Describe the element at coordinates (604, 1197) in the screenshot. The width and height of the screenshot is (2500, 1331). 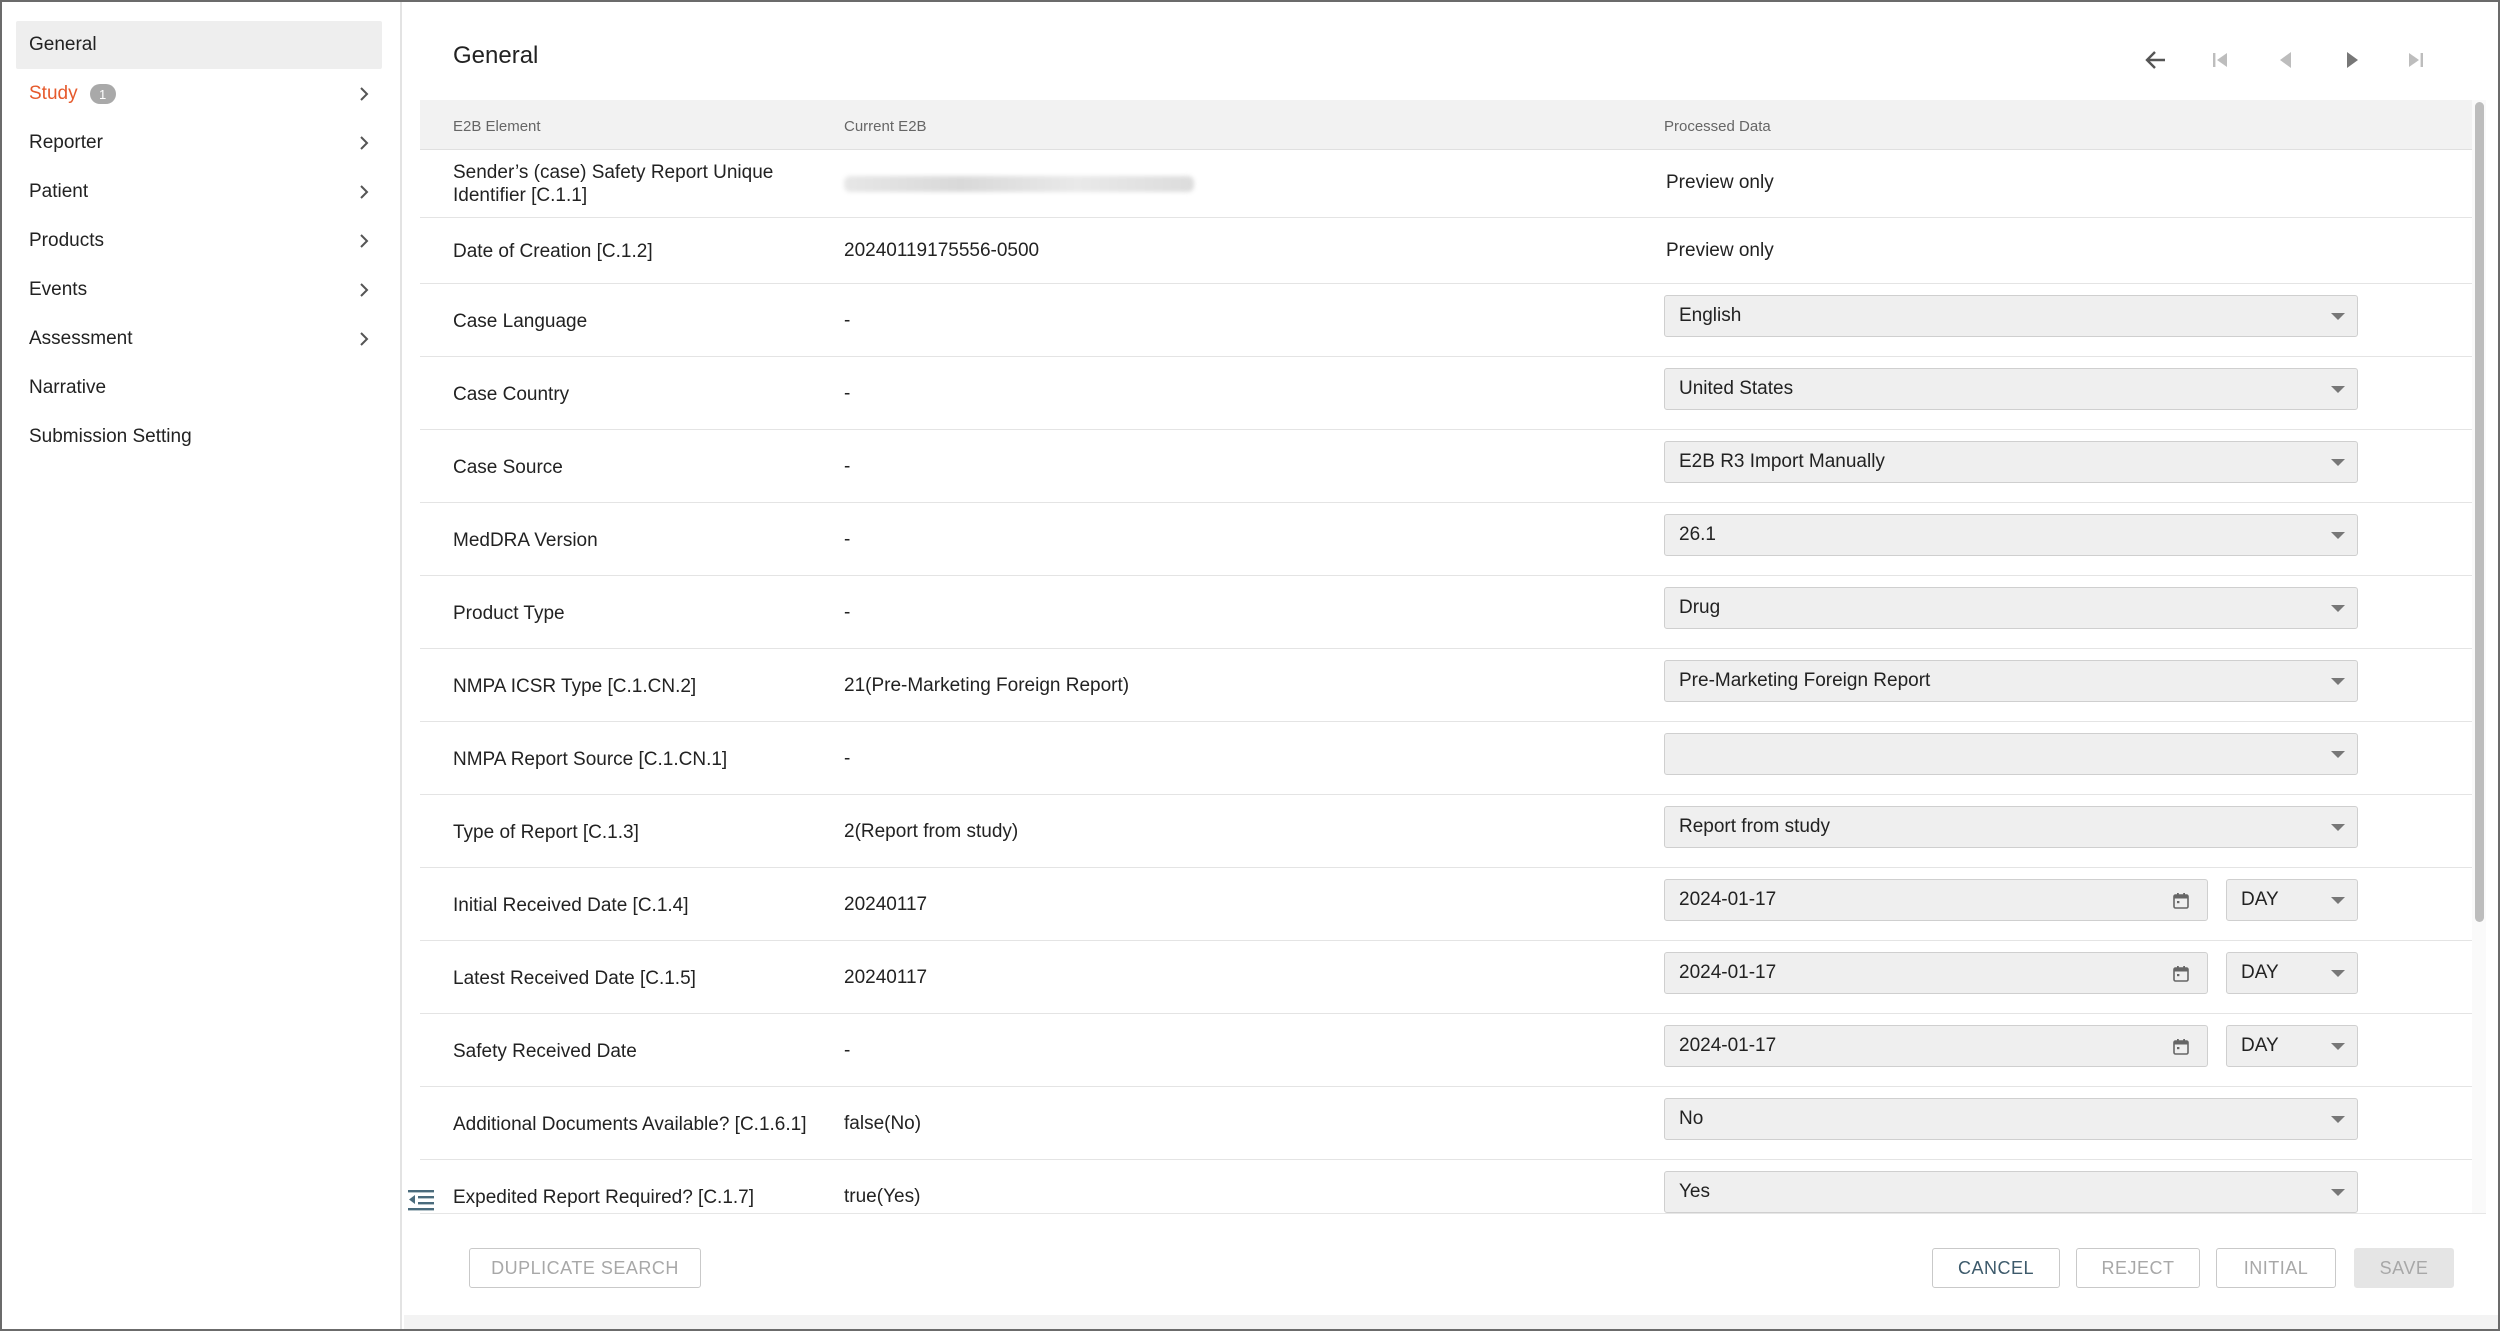
I see `row-label: Expedited Report Required? [C.1.7]` at that location.